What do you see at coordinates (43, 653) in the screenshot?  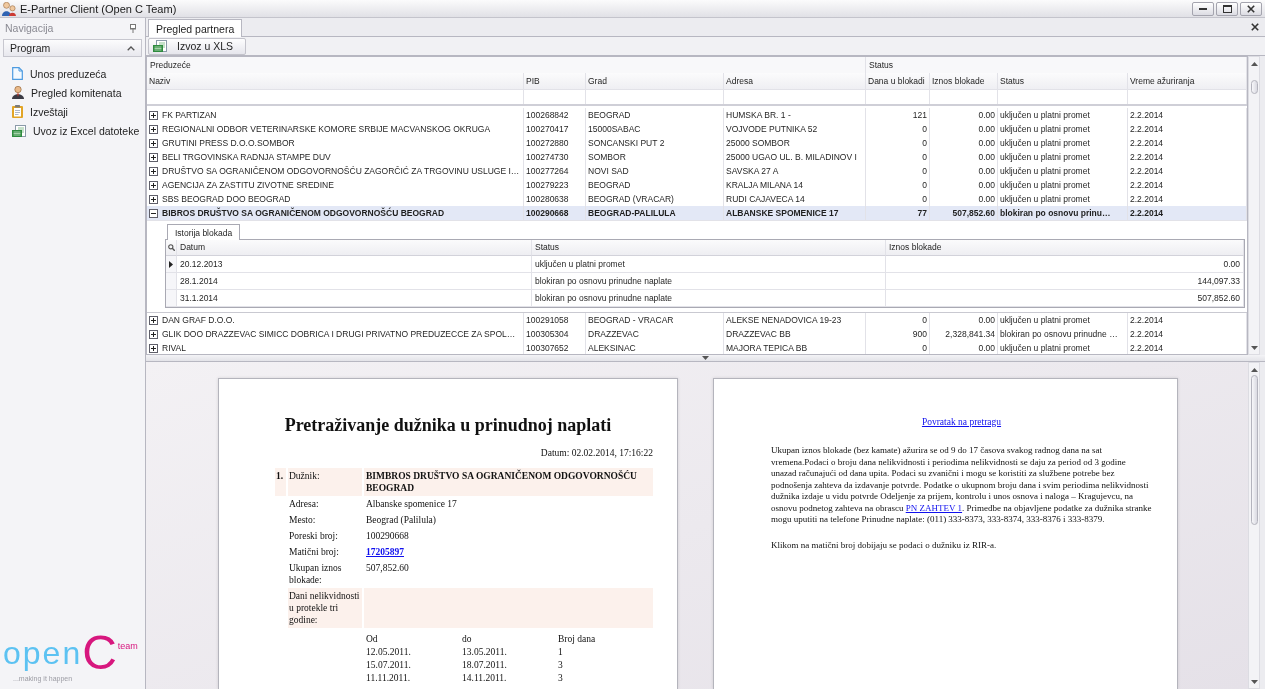 I see `logo-word: open` at bounding box center [43, 653].